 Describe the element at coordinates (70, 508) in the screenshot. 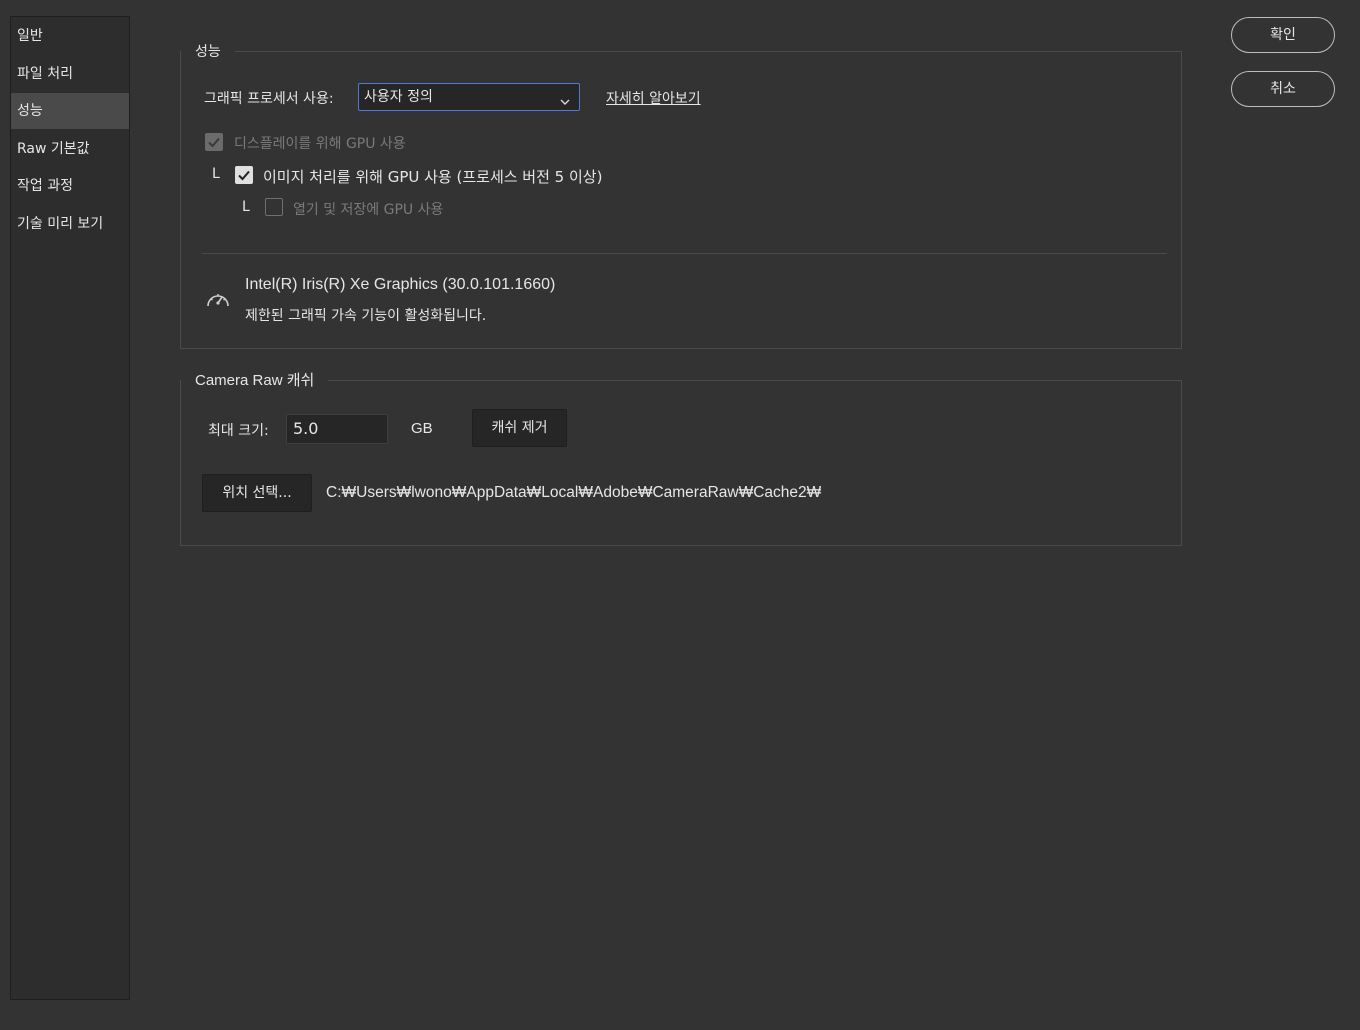

I see `sidebar-nav: 일반 파일 처리 성능 Raw 기본값 작업 과정 기술 미리 보기` at that location.